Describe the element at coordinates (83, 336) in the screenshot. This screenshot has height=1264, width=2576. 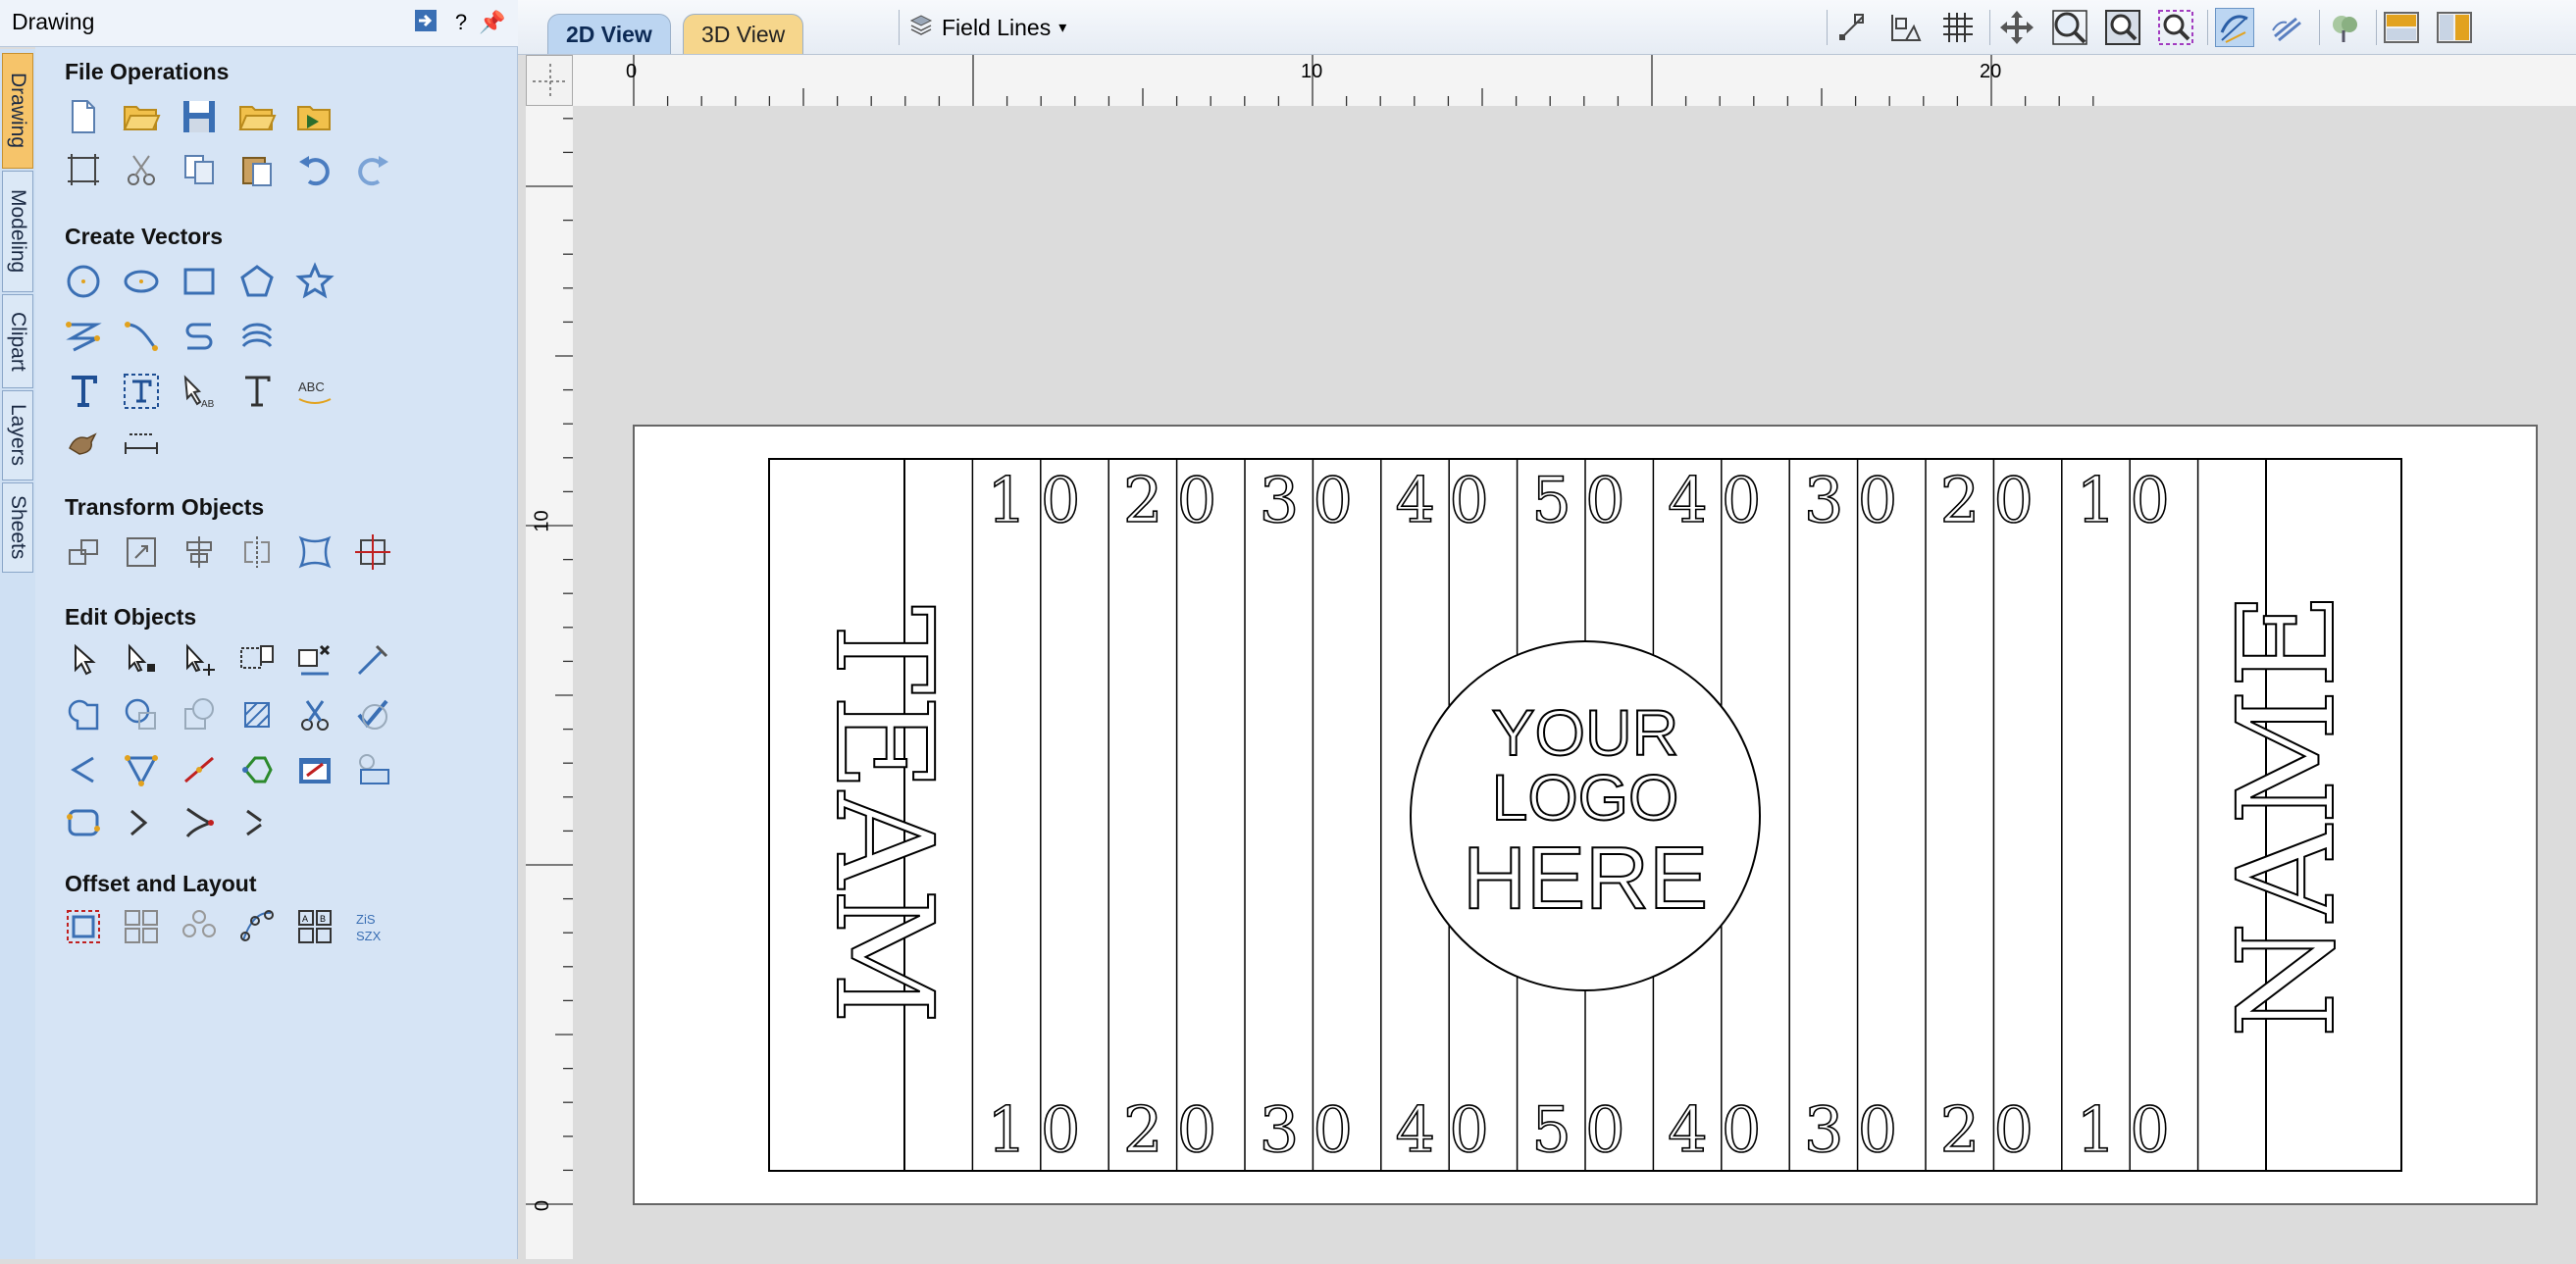
I see `draw-polyline-icon` at that location.